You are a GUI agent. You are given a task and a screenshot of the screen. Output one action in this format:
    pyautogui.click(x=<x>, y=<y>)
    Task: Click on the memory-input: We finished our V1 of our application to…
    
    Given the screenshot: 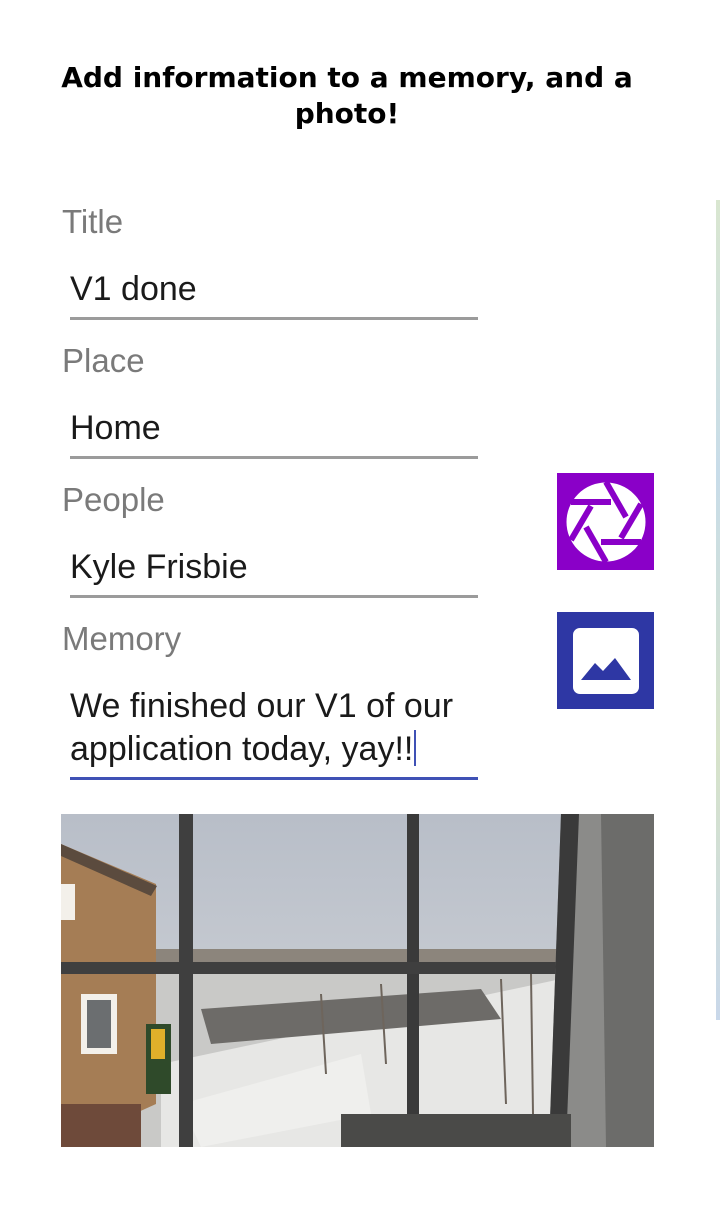 What is the action you would take?
    pyautogui.click(x=274, y=732)
    